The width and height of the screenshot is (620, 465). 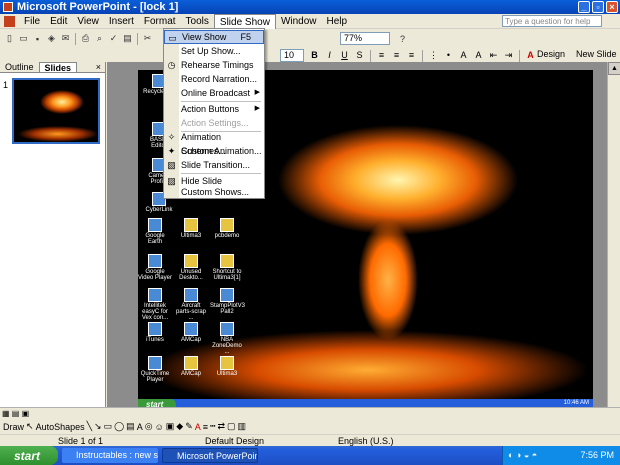 I want to click on picture-icon: ▣, so click(x=170, y=426).